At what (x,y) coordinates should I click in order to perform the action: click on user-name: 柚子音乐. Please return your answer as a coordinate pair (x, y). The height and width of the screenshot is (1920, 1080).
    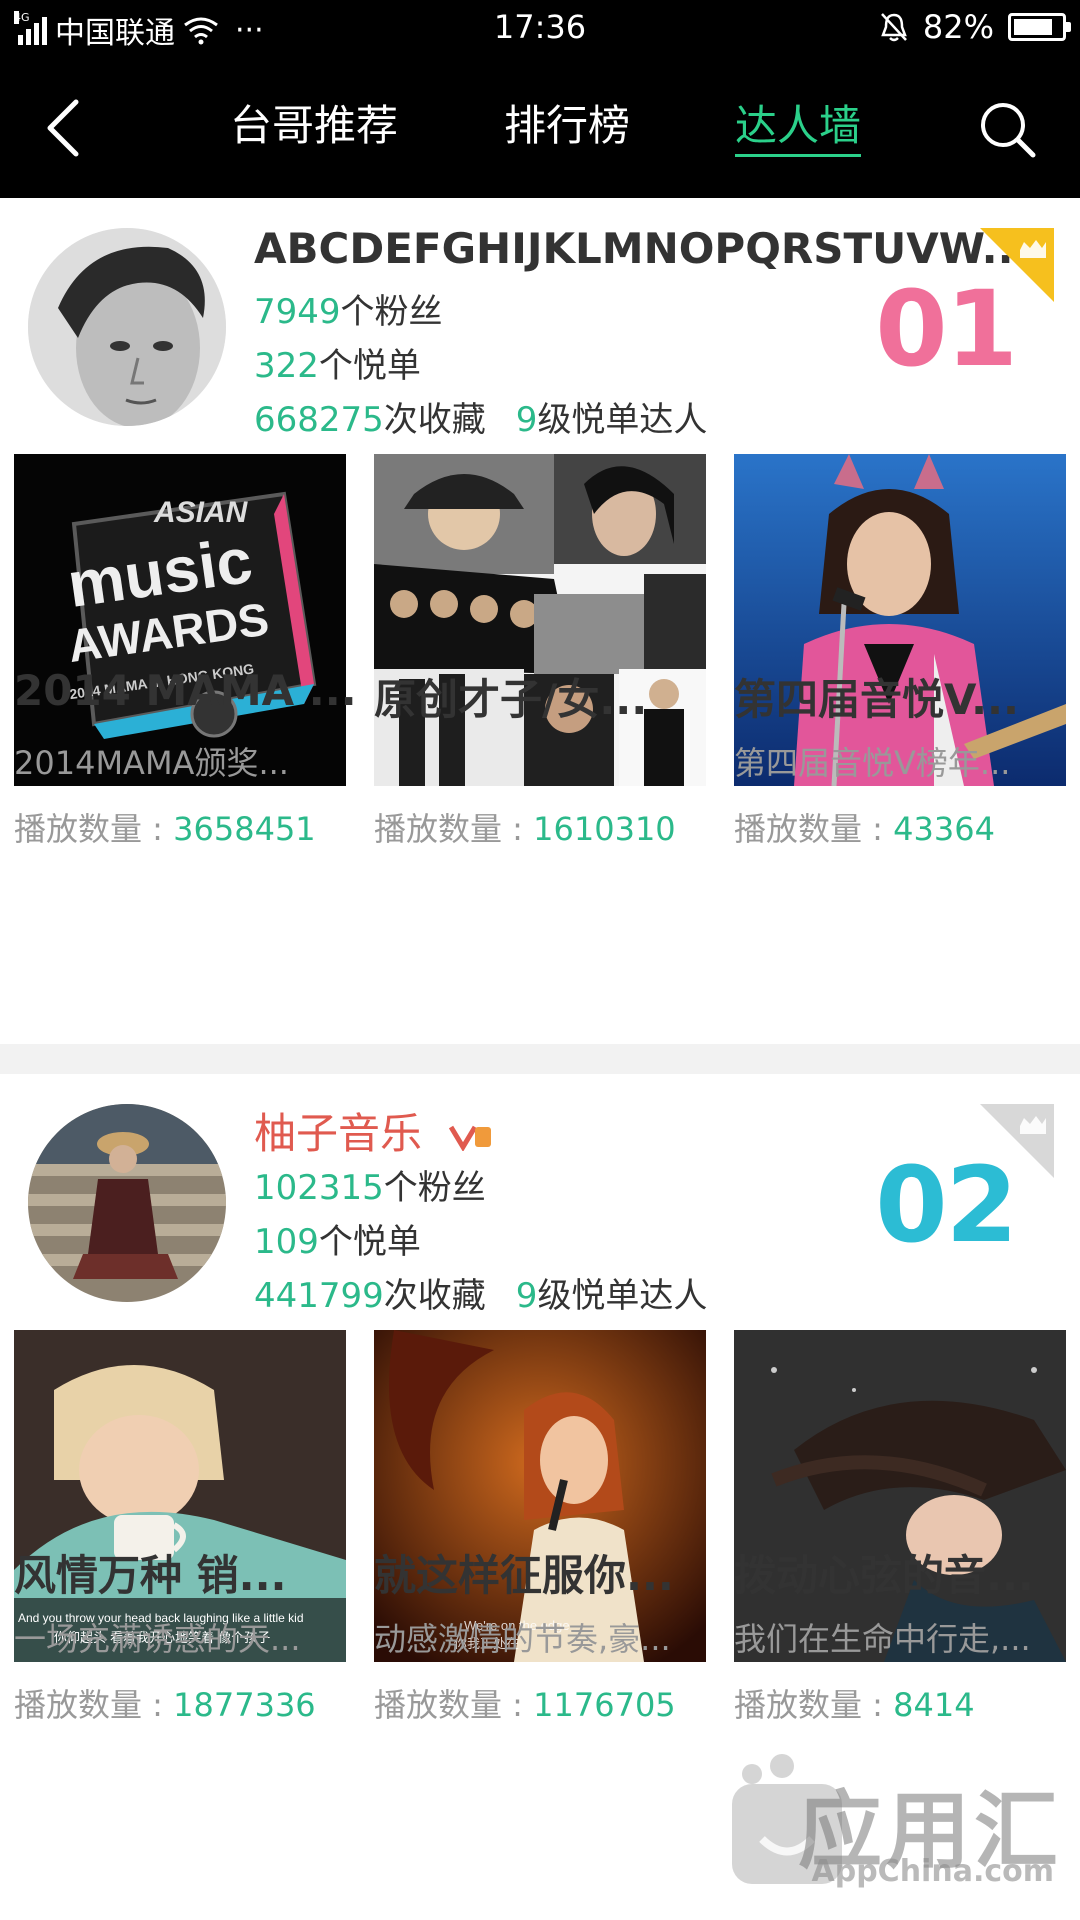
    Looking at the image, I should click on (373, 1130).